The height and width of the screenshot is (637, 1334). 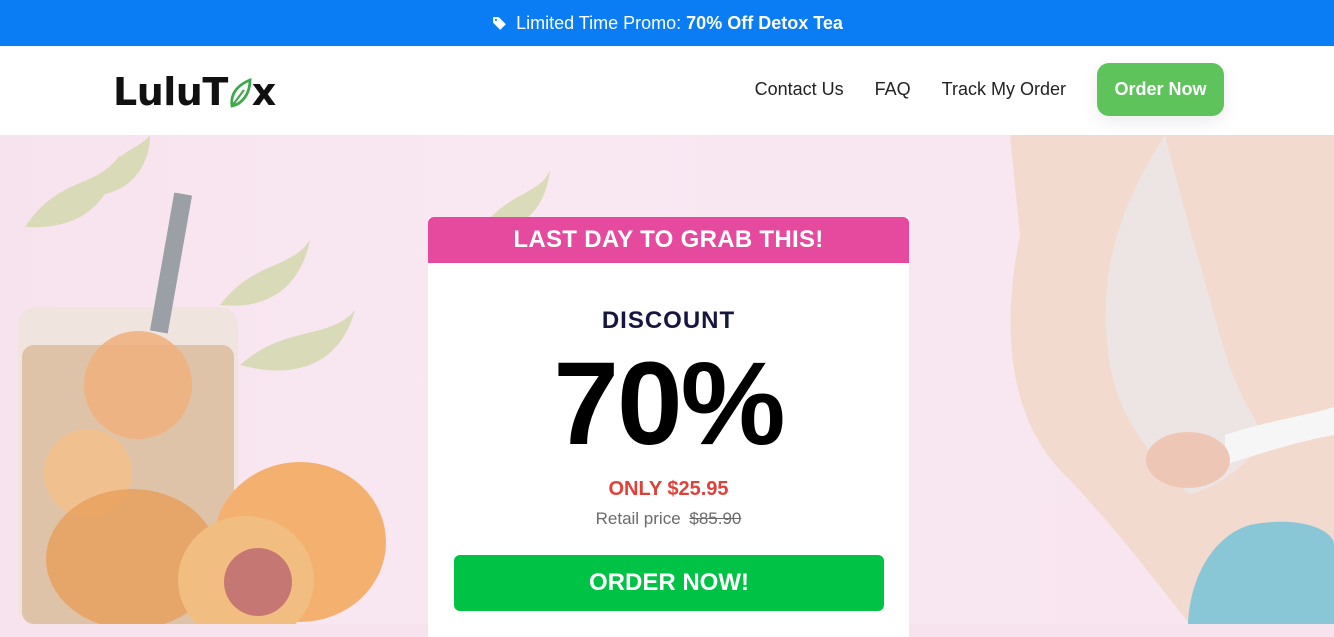 I want to click on logo-text-left: LuluT, so click(x=170, y=92).